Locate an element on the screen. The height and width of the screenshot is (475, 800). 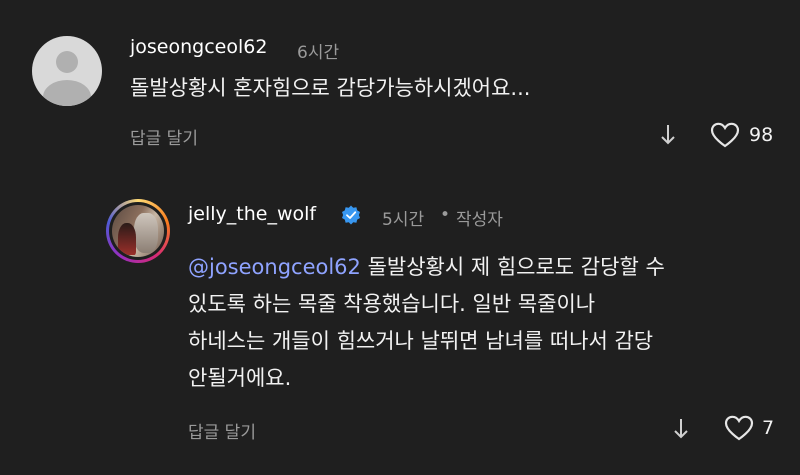
avatar-default is located at coordinates (67, 71).